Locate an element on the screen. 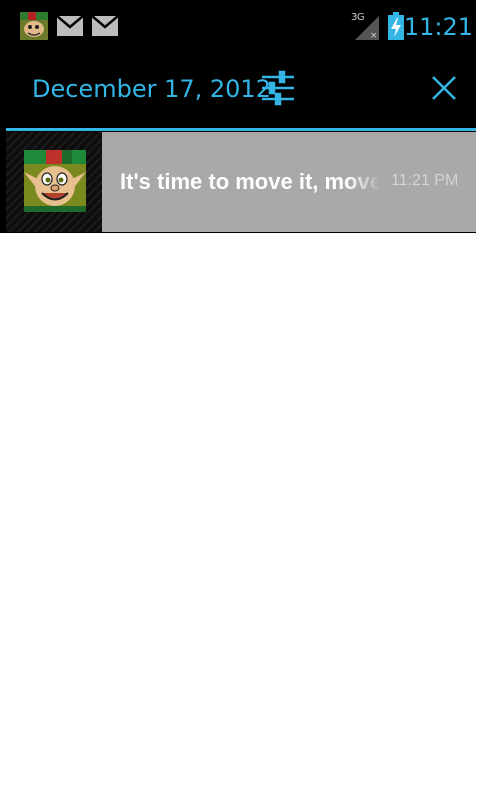 This screenshot has height=800, width=480. notification-item: It's time to move it, move it 11:21 PM is located at coordinates (241, 182).